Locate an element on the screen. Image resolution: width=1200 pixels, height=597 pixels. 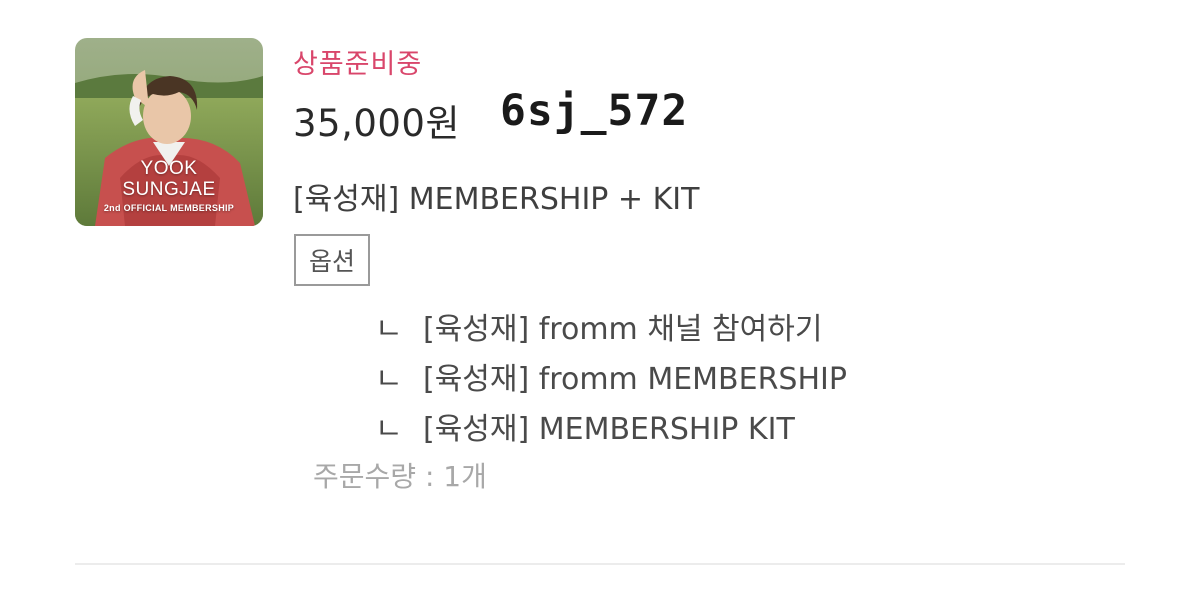
product-name: [육성재] MEMBERSHIP + KIT is located at coordinates (496, 196).